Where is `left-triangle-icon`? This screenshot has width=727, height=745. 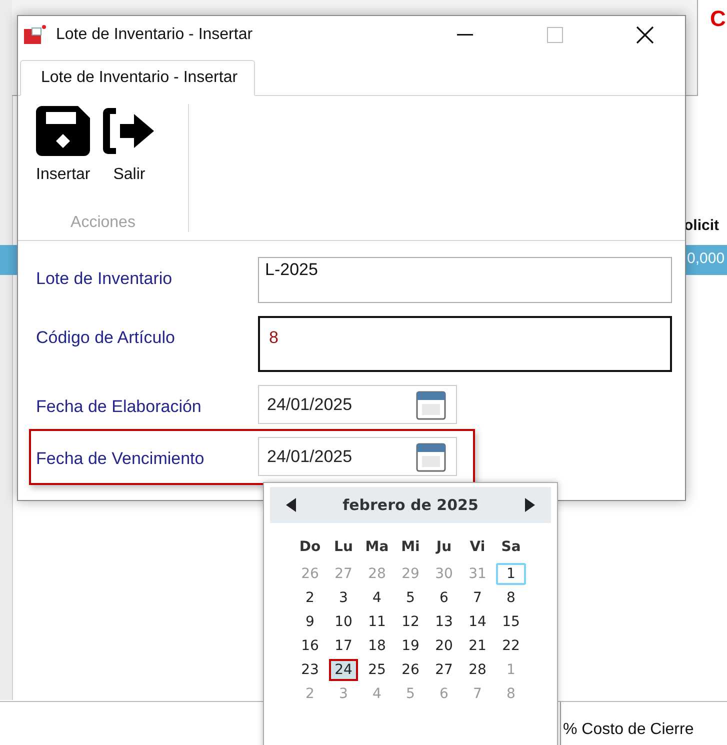
left-triangle-icon is located at coordinates (291, 505).